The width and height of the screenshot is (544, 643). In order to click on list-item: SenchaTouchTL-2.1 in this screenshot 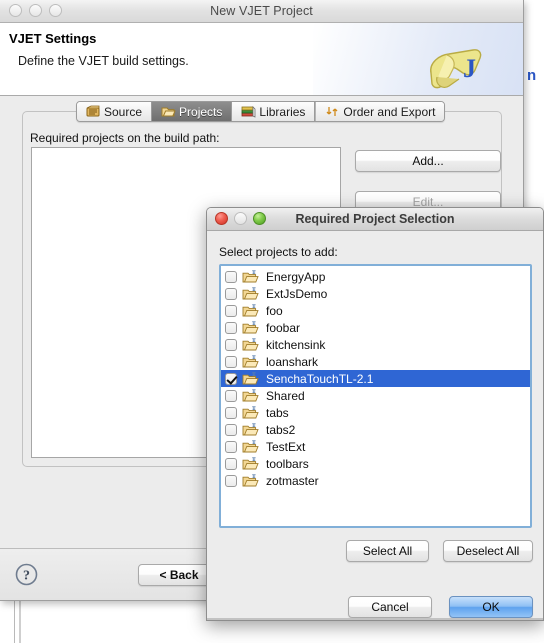, I will do `click(375, 378)`.